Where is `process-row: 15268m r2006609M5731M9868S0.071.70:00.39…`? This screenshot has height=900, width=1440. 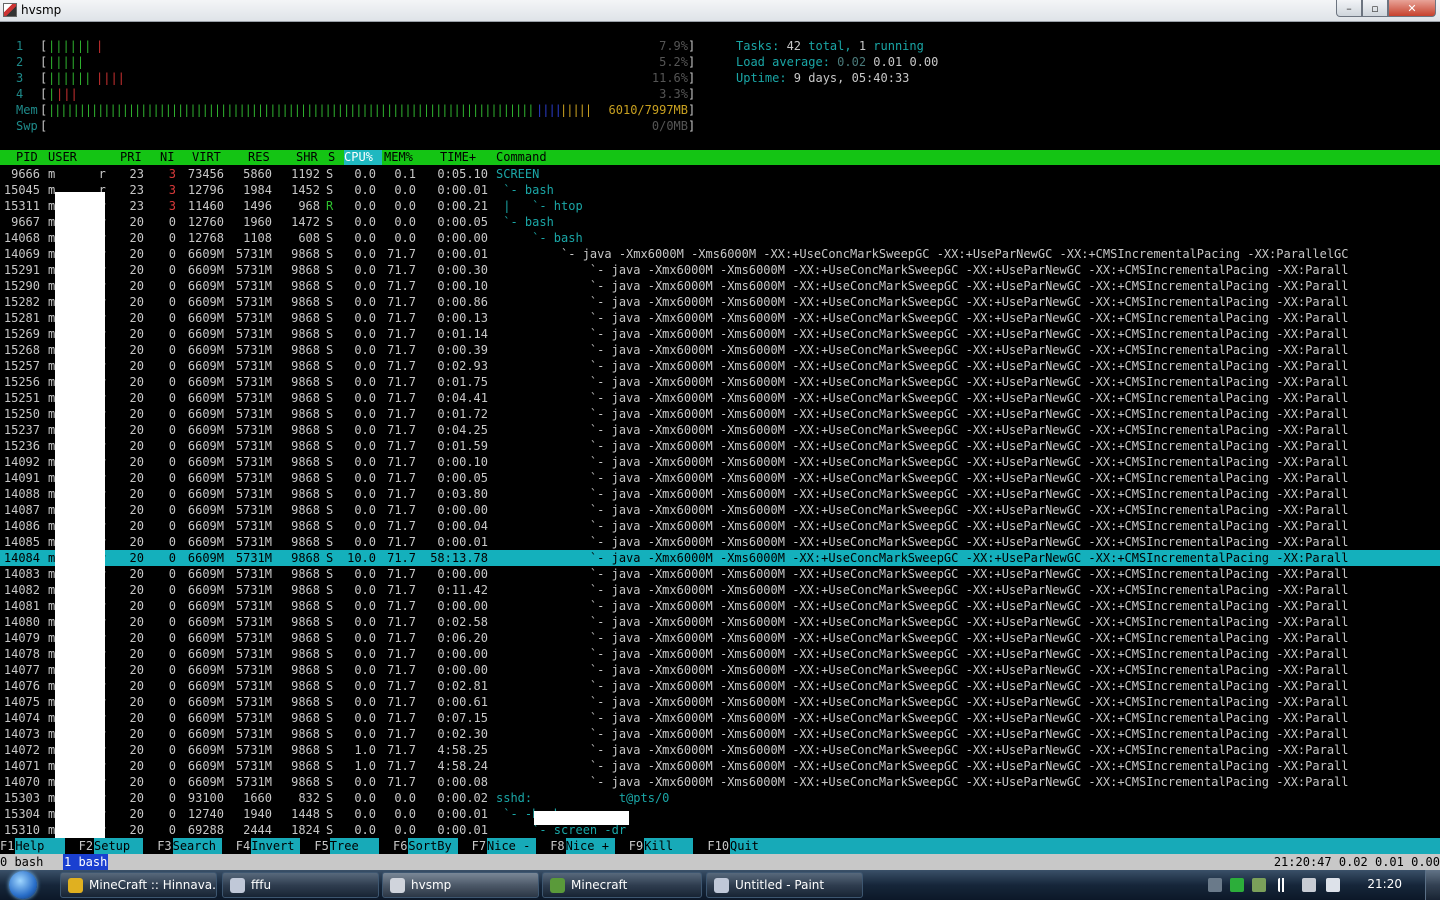 process-row: 15268m r2006609M5731M9868S0.071.70:00.39… is located at coordinates (720, 350).